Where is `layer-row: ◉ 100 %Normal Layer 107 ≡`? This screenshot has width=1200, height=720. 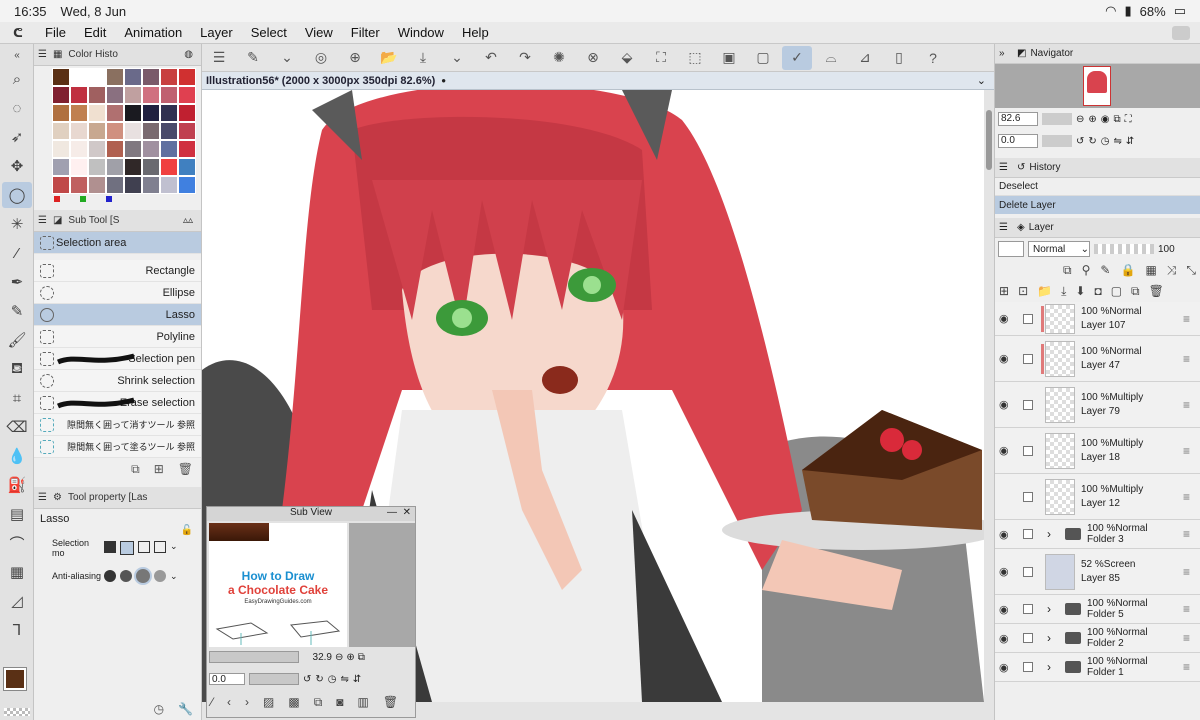 layer-row: ◉ 100 %Normal Layer 107 ≡ is located at coordinates (1097, 319).